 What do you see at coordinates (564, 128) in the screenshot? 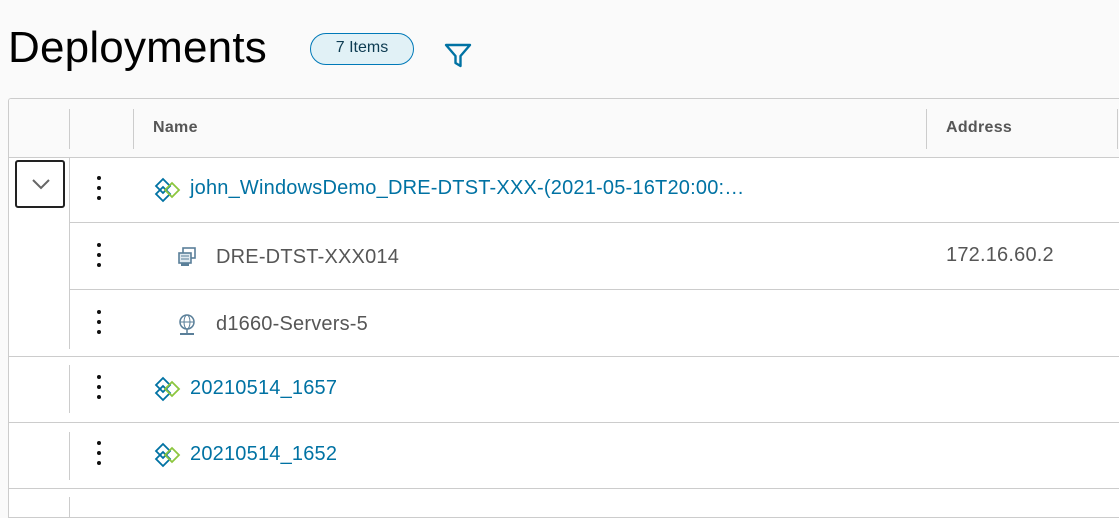
I see `grid-header: Name Address` at bounding box center [564, 128].